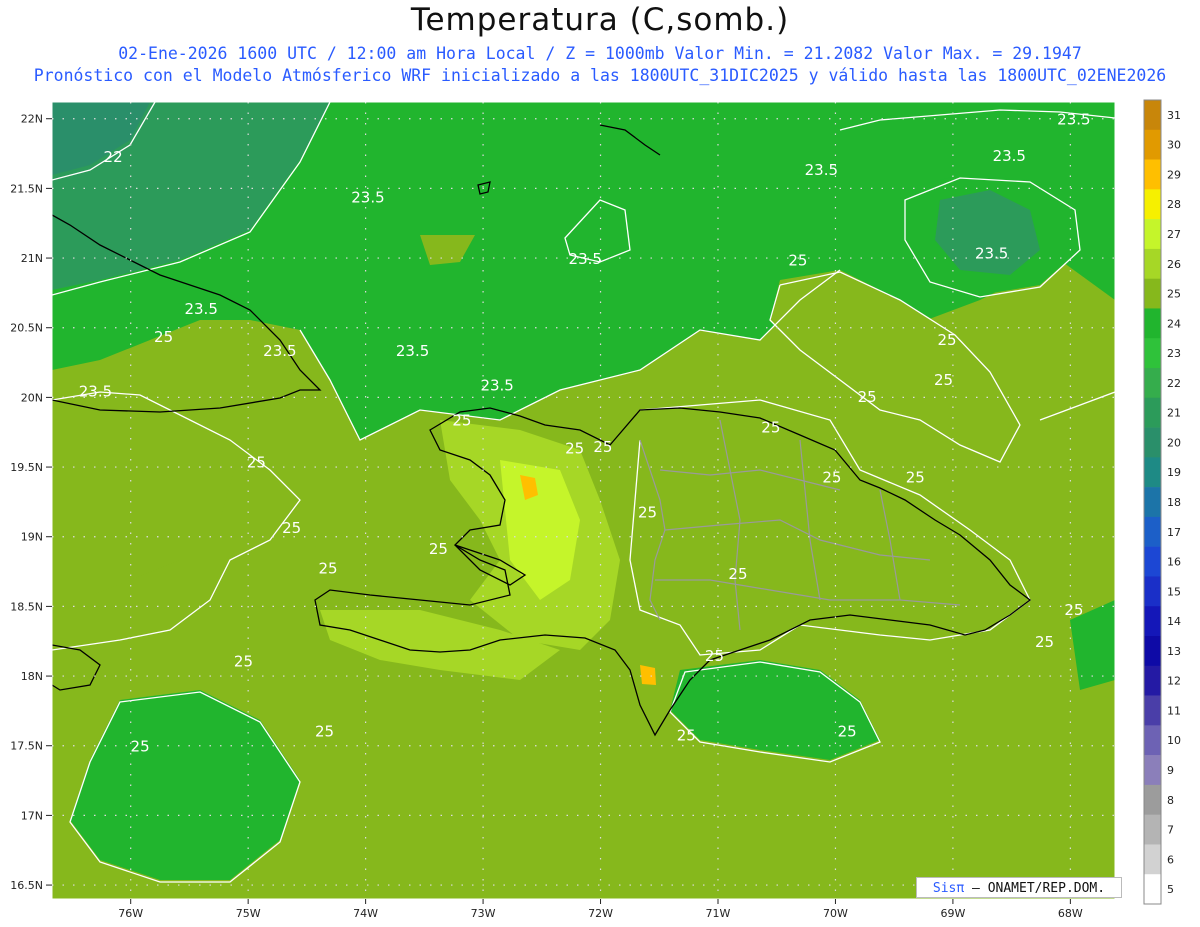  What do you see at coordinates (1174, 204) in the screenshot?
I see `colorbar-label: 28` at bounding box center [1174, 204].